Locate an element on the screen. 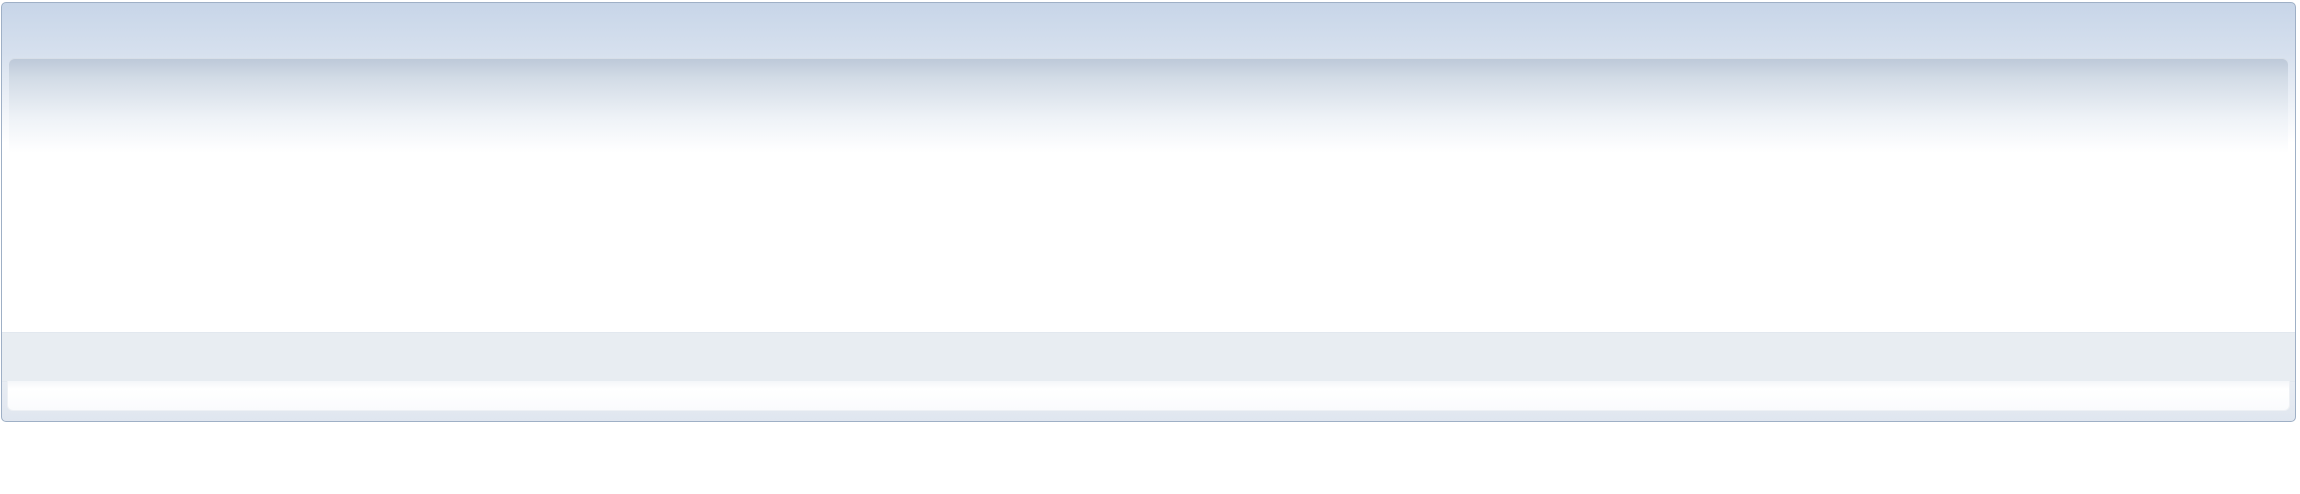 The height and width of the screenshot is (494, 2300). bottom-panel is located at coordinates (1148, 396).